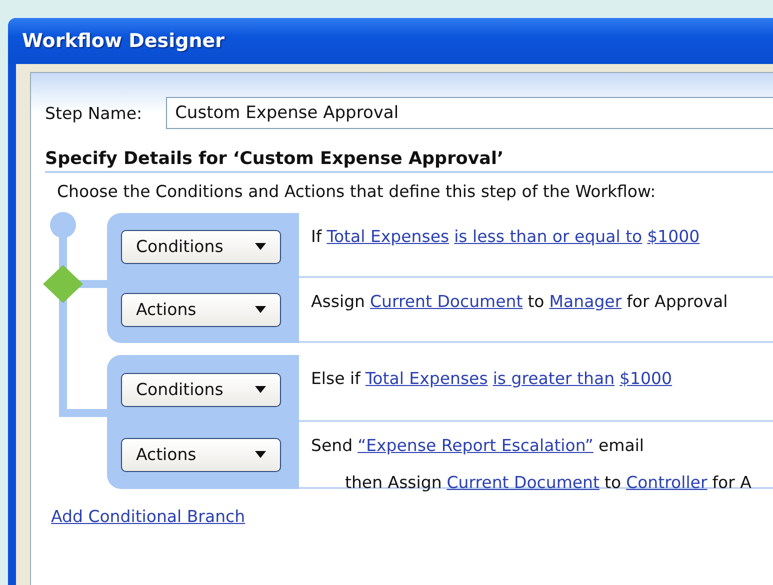 Image resolution: width=773 pixels, height=585 pixels. I want to click on rule-text: If, so click(316, 236).